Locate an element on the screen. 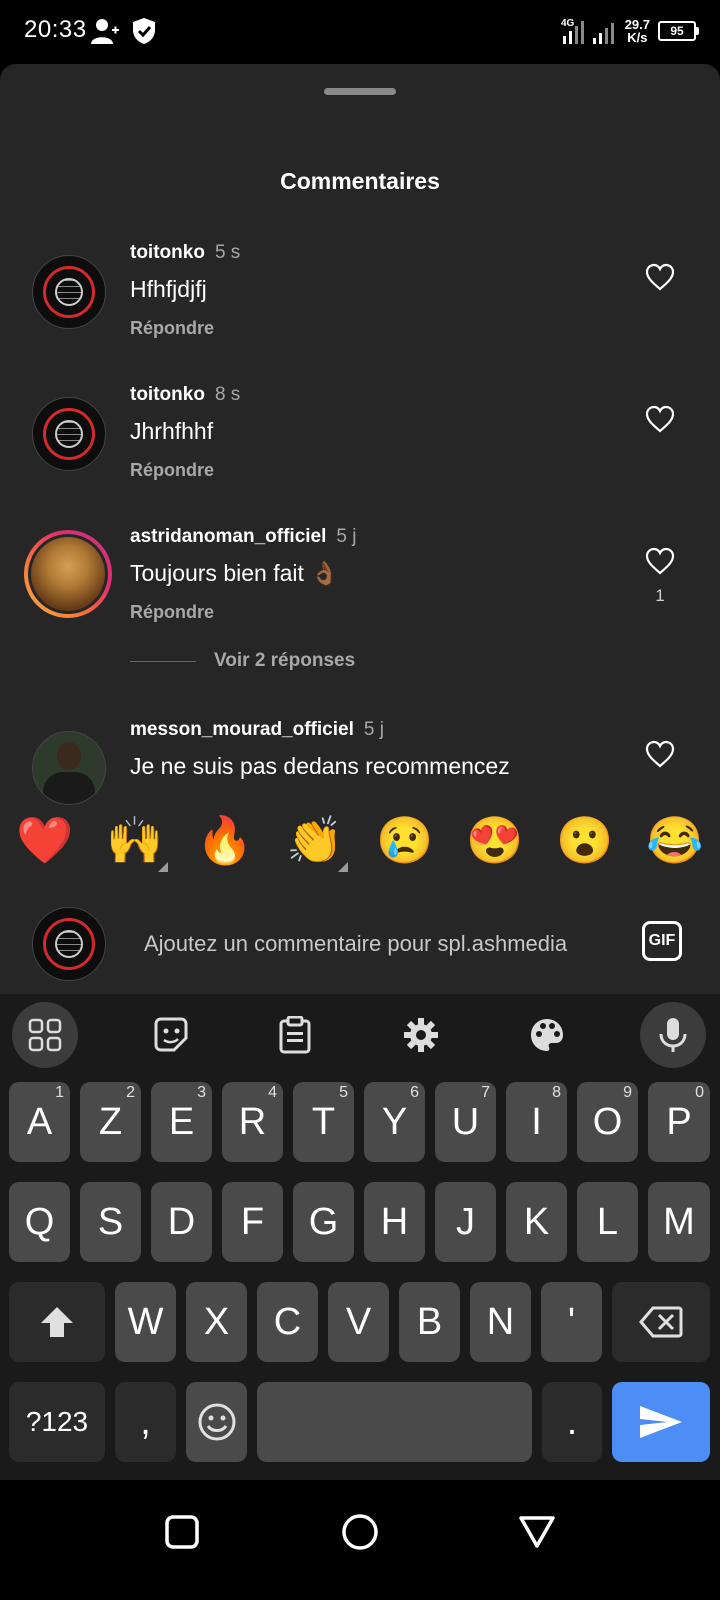  key-g: G is located at coordinates (323, 1222).